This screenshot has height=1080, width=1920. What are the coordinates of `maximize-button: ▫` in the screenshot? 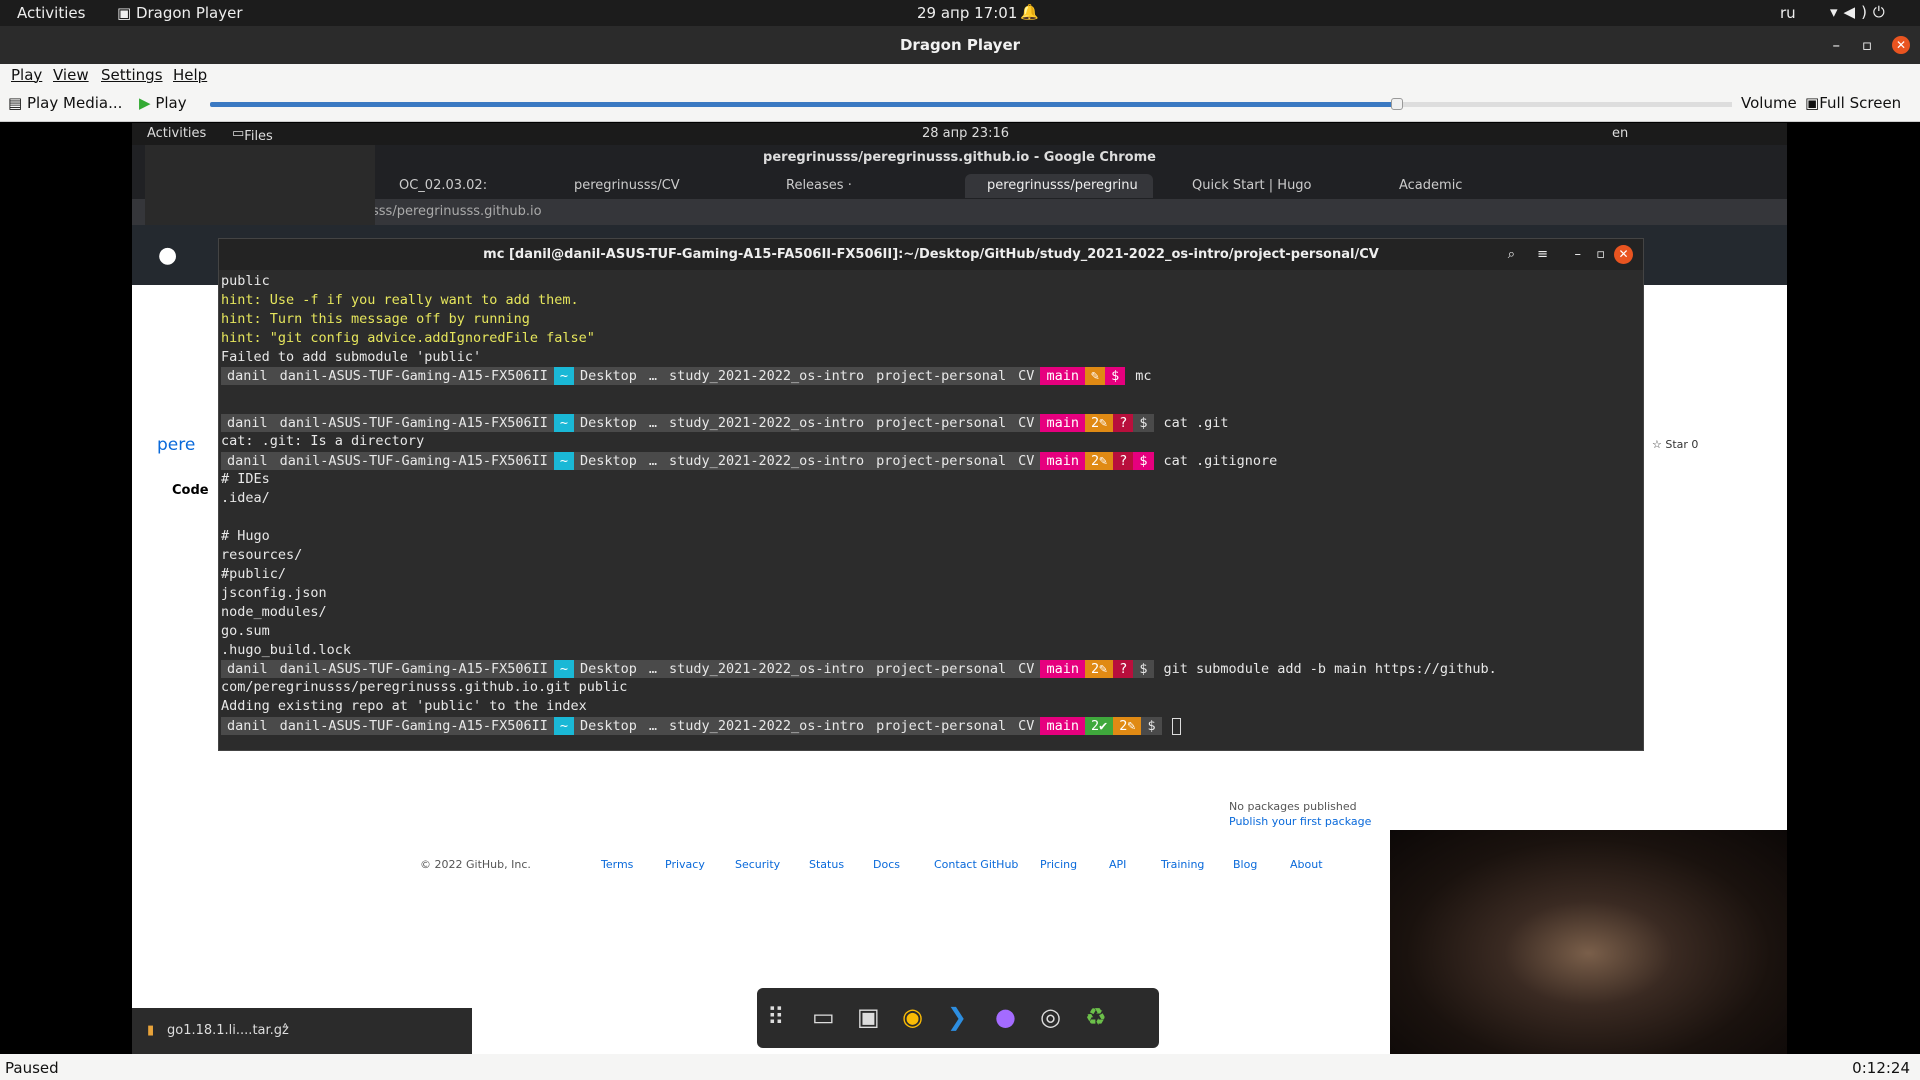 It's located at (1867, 45).